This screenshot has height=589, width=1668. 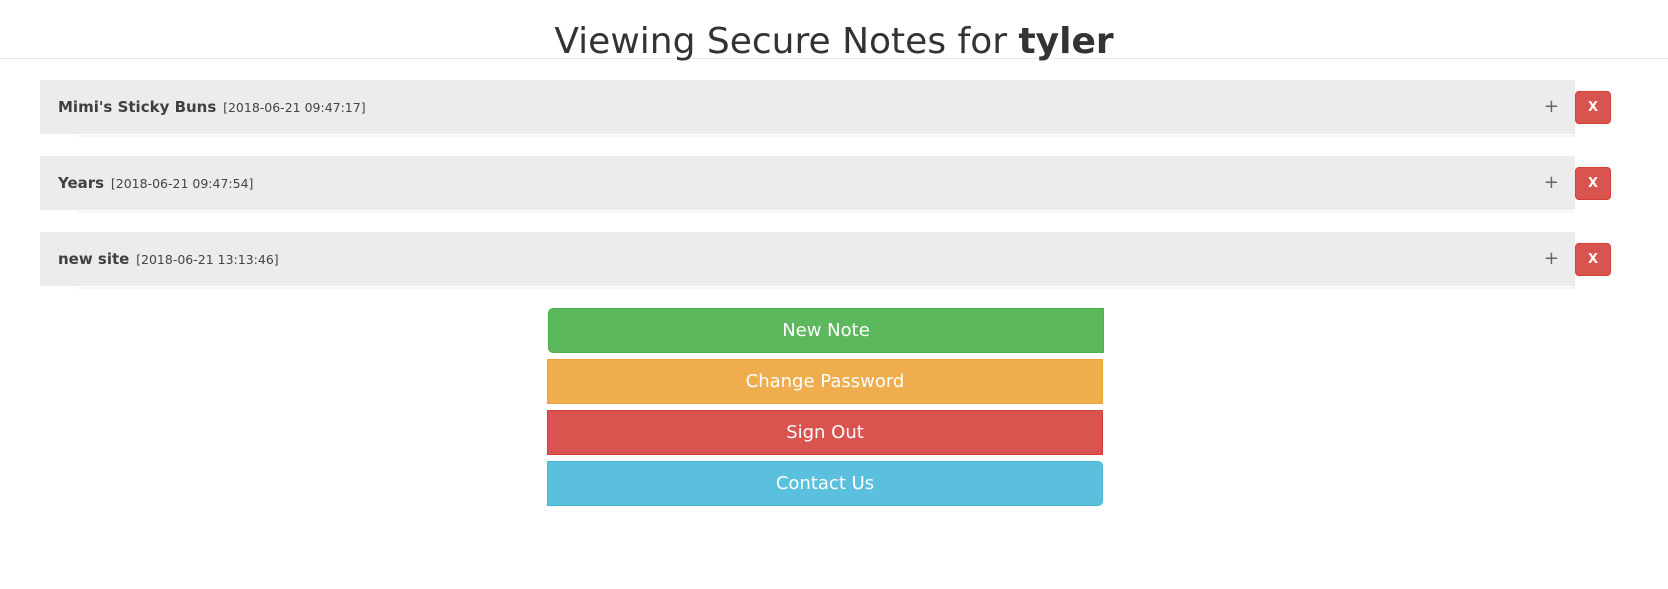 What do you see at coordinates (294, 107) in the screenshot?
I see `note-date: [2018-06-21 09:47:17]` at bounding box center [294, 107].